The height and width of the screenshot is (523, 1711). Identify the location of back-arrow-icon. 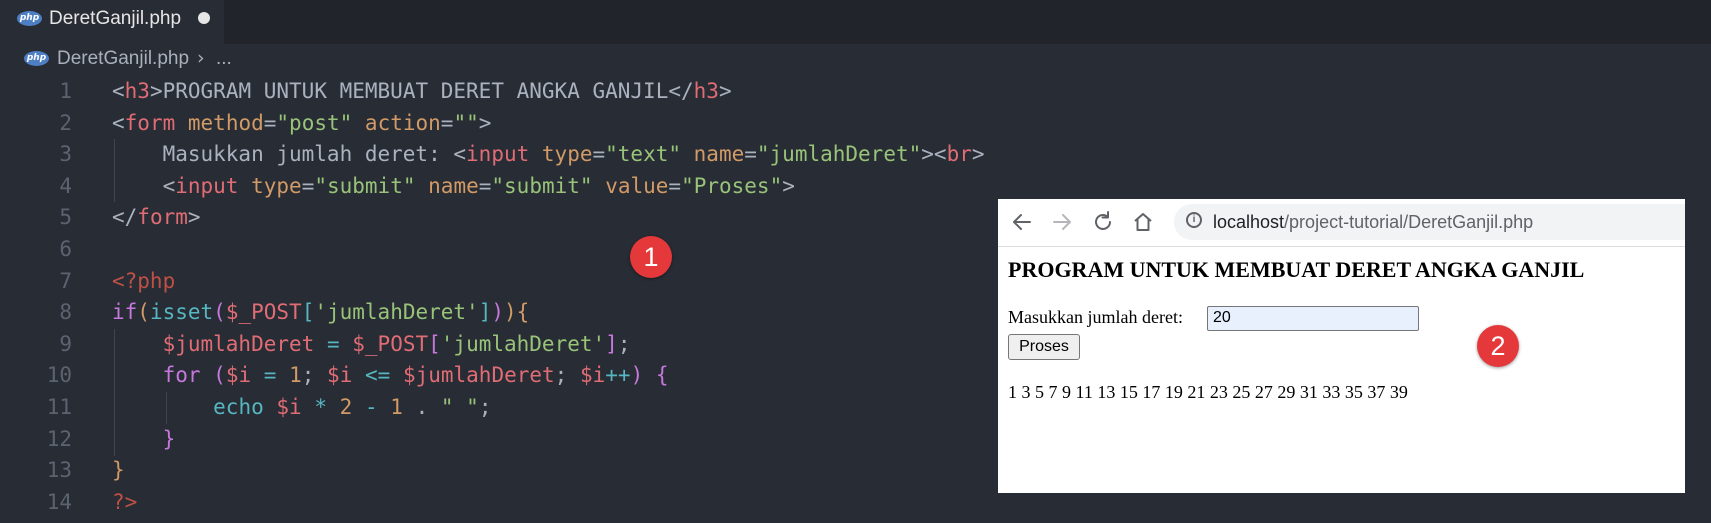
(1022, 222).